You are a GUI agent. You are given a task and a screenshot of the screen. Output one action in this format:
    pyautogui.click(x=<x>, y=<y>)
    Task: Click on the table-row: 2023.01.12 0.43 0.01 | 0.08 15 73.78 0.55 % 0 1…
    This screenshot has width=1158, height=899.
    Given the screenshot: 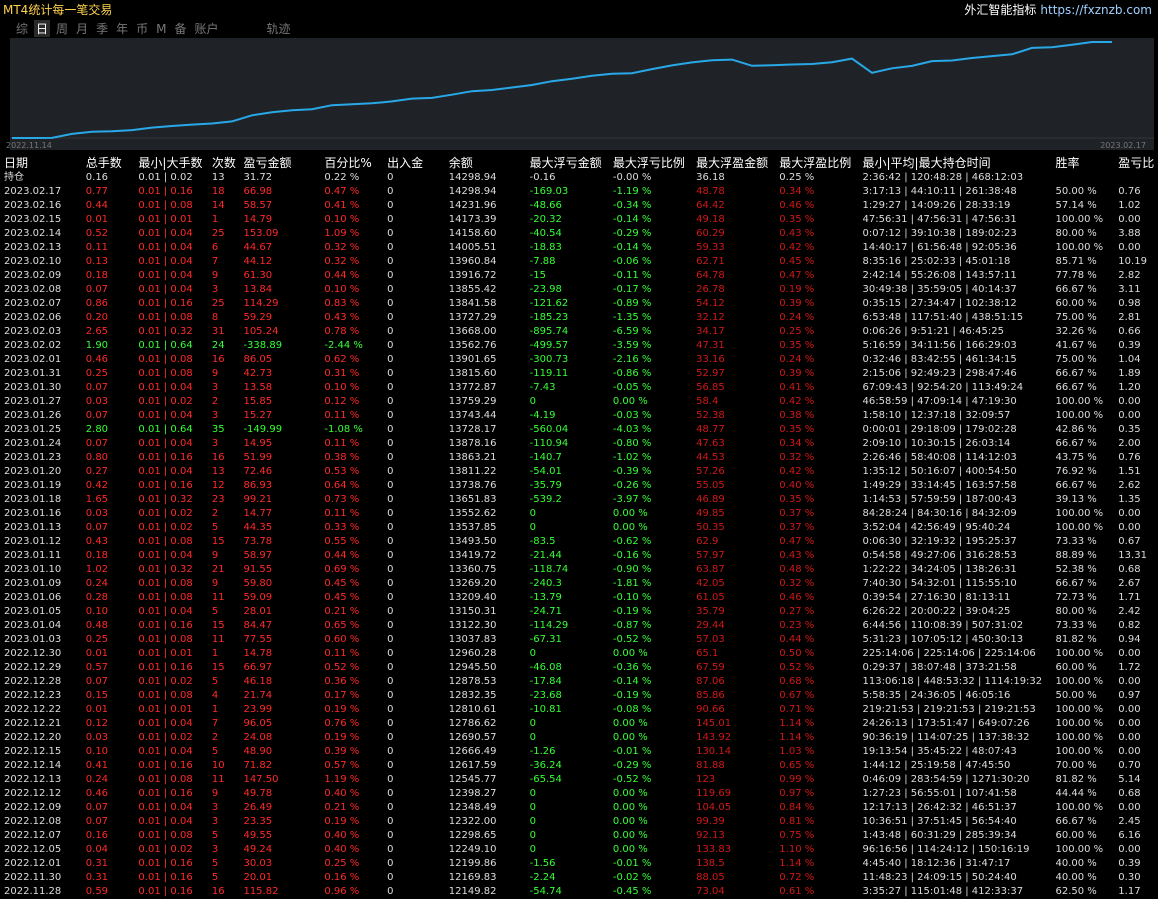 What is the action you would take?
    pyautogui.click(x=579, y=542)
    